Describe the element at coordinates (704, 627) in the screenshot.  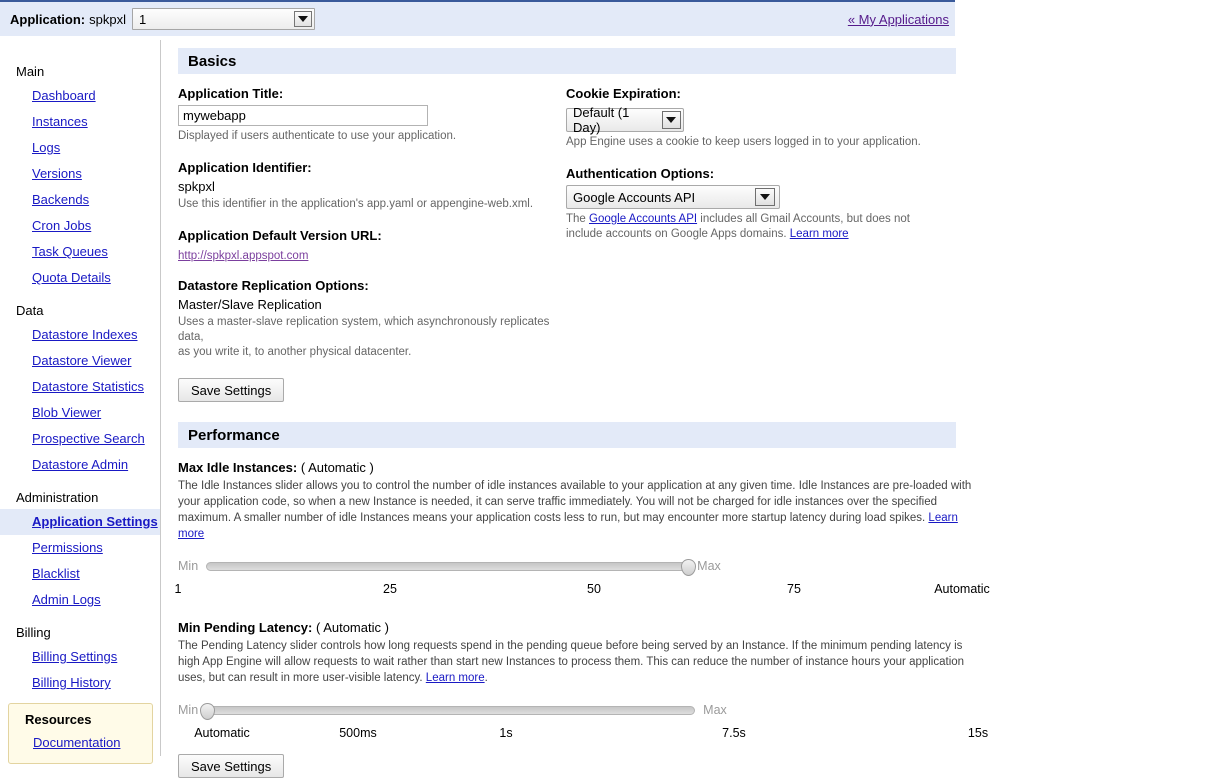
I see `min-pending-latency-title: Min Pending Latency: ( Automatic )` at that location.